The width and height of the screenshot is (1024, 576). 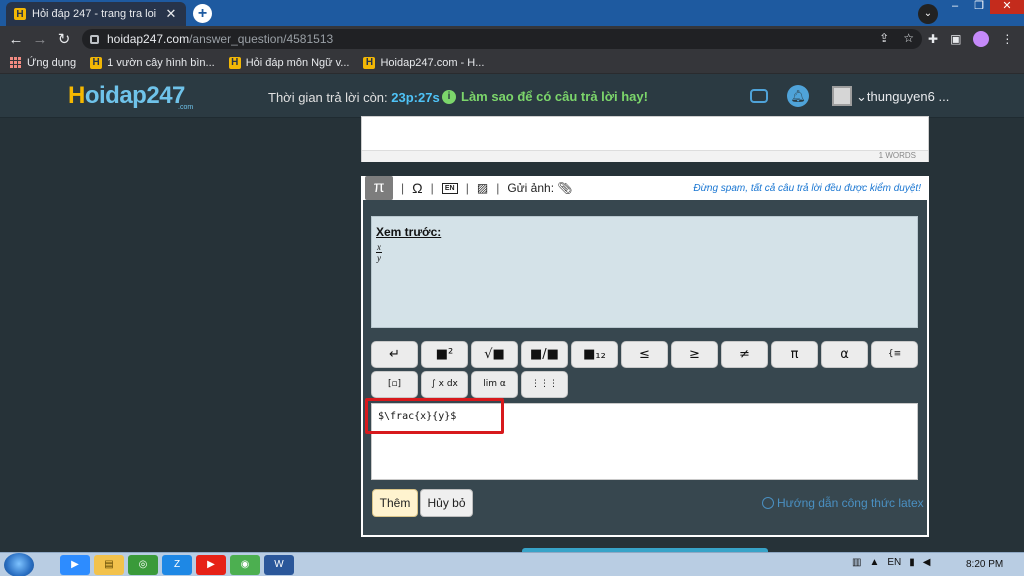 What do you see at coordinates (874, 562) in the screenshot?
I see `tray-up-arrow-icon: ▲` at bounding box center [874, 562].